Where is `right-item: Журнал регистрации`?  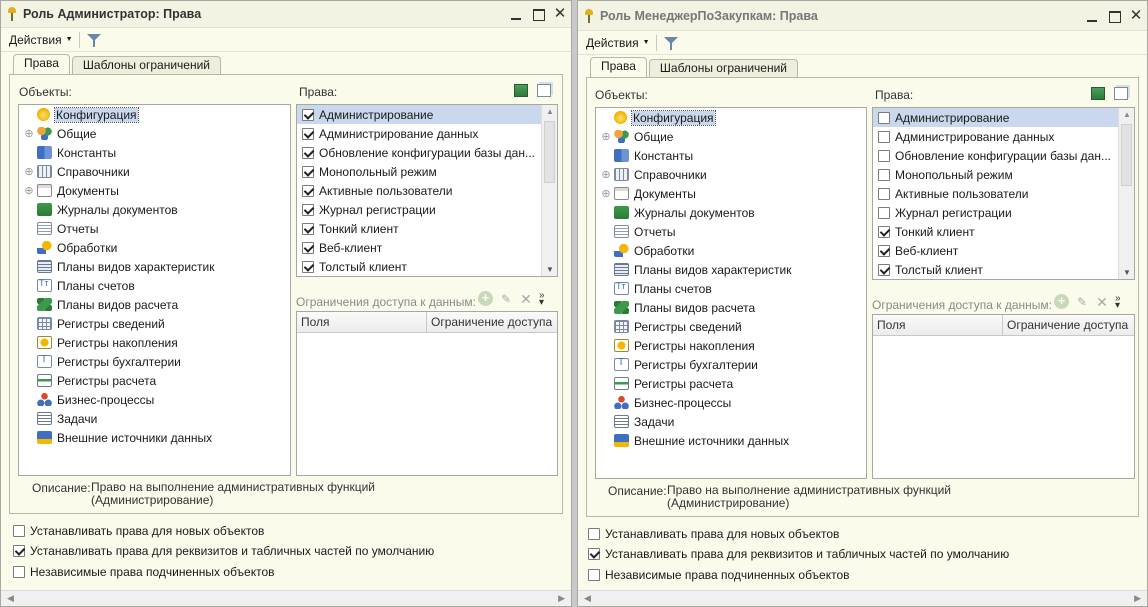
right-item: Журнал регистрации is located at coordinates (427, 209).